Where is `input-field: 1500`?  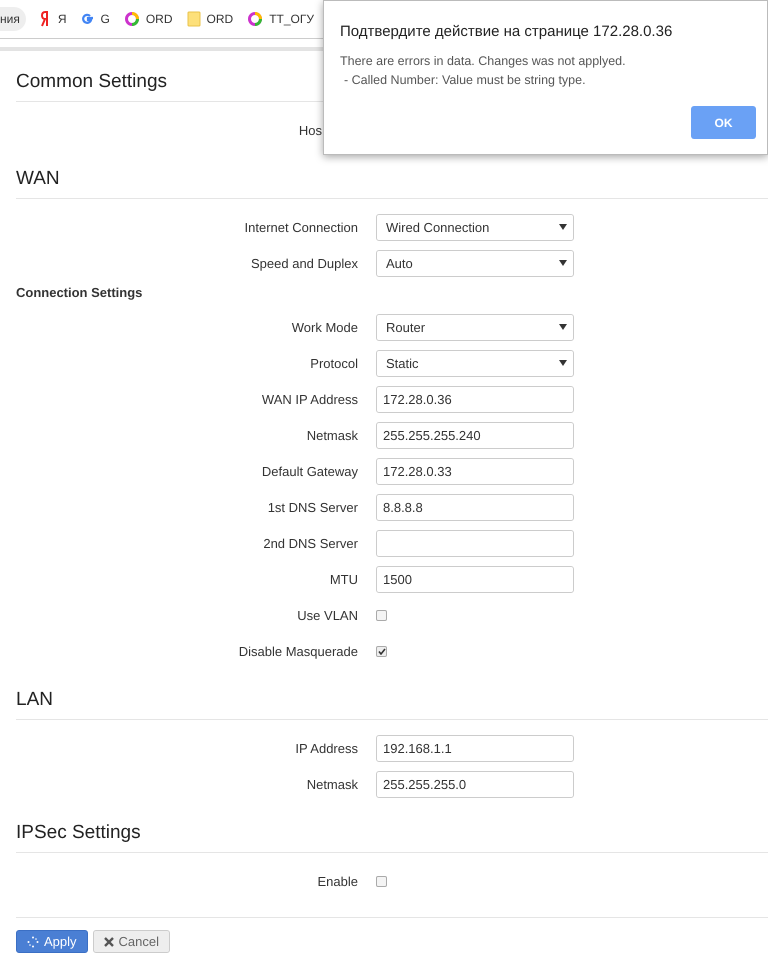 input-field: 1500 is located at coordinates (475, 579).